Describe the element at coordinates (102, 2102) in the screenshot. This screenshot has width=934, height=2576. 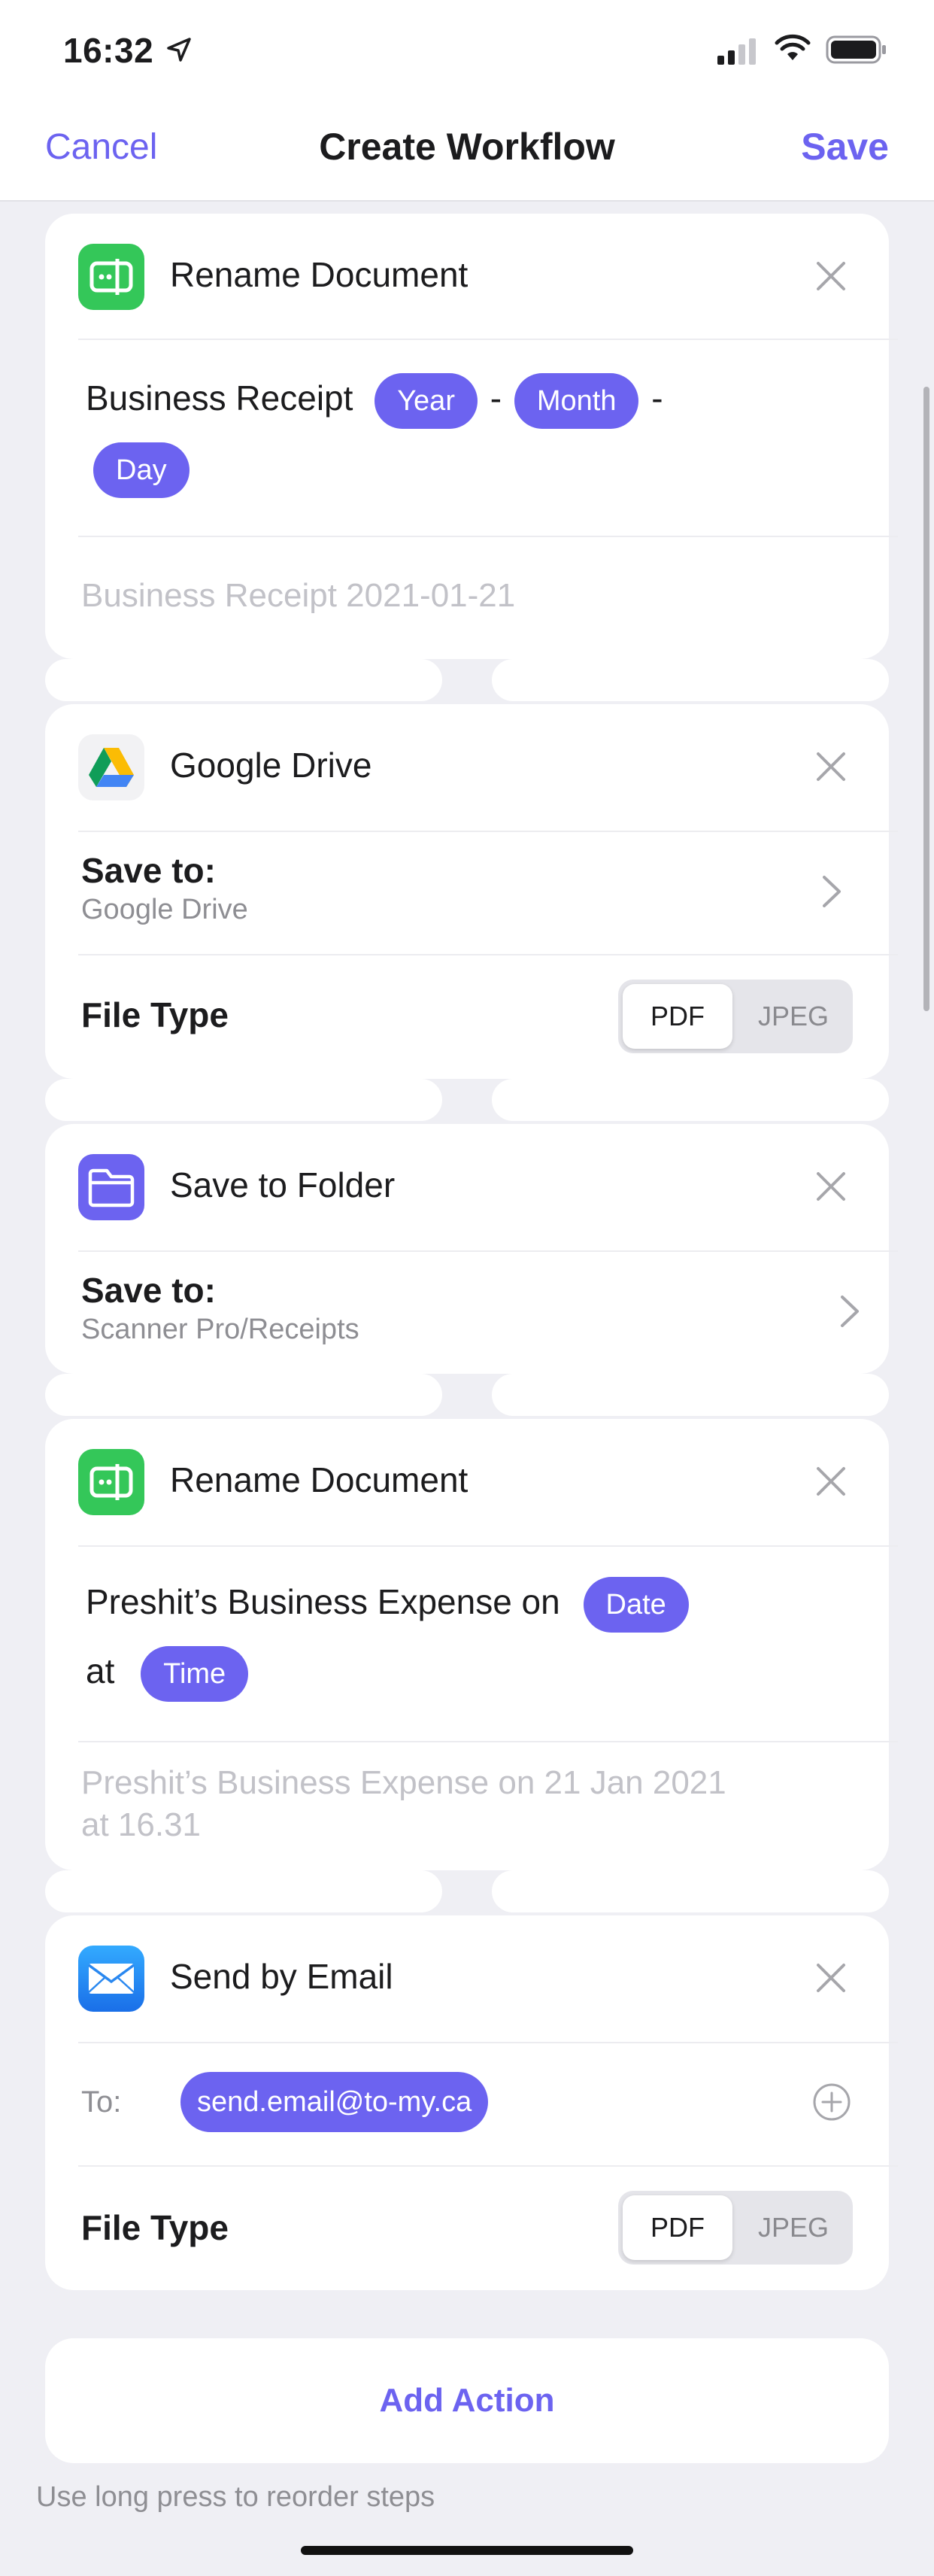
I see `to-label: To:` at that location.